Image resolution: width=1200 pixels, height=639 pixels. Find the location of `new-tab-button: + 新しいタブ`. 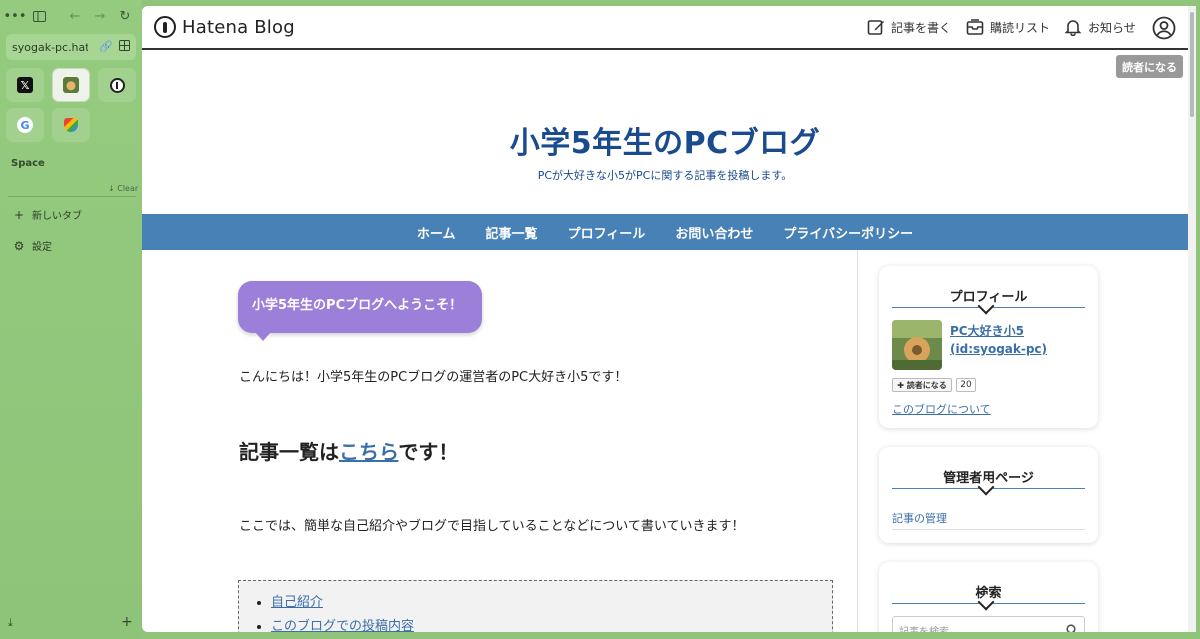

new-tab-button: + 新しいタブ is located at coordinates (47, 215).